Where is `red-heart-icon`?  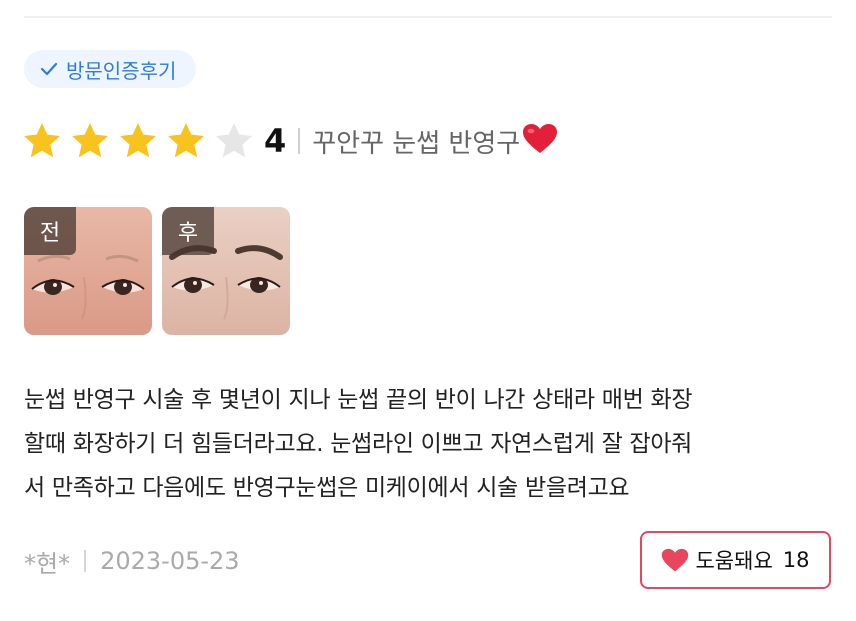
red-heart-icon is located at coordinates (540, 141).